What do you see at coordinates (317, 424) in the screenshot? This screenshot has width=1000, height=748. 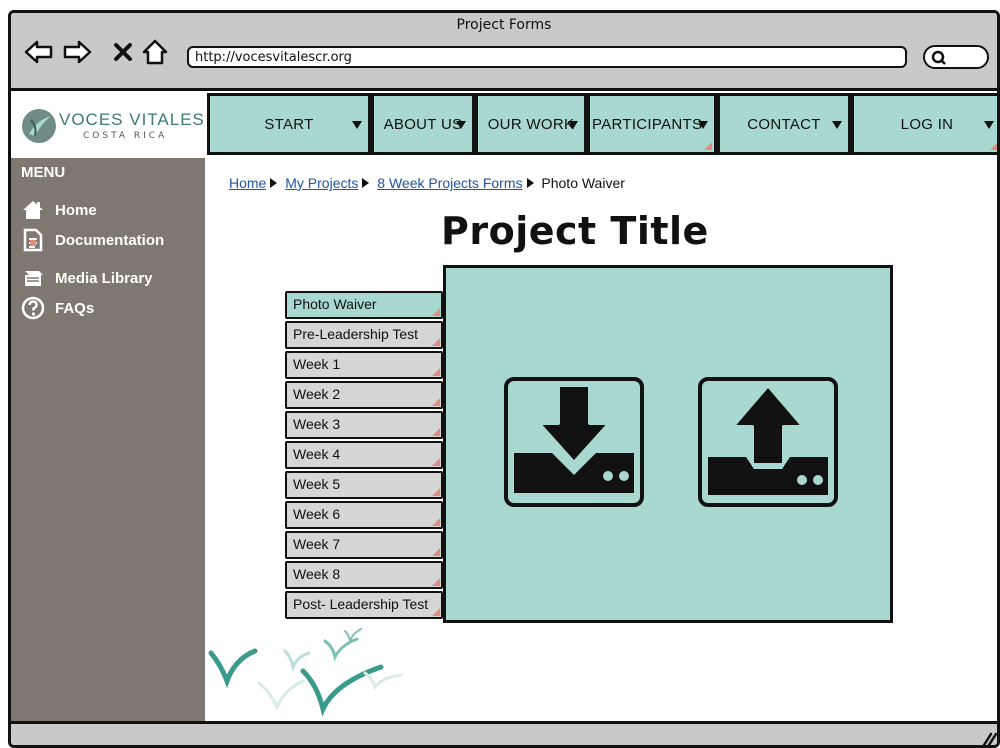 I see `tab-label: Week 3` at bounding box center [317, 424].